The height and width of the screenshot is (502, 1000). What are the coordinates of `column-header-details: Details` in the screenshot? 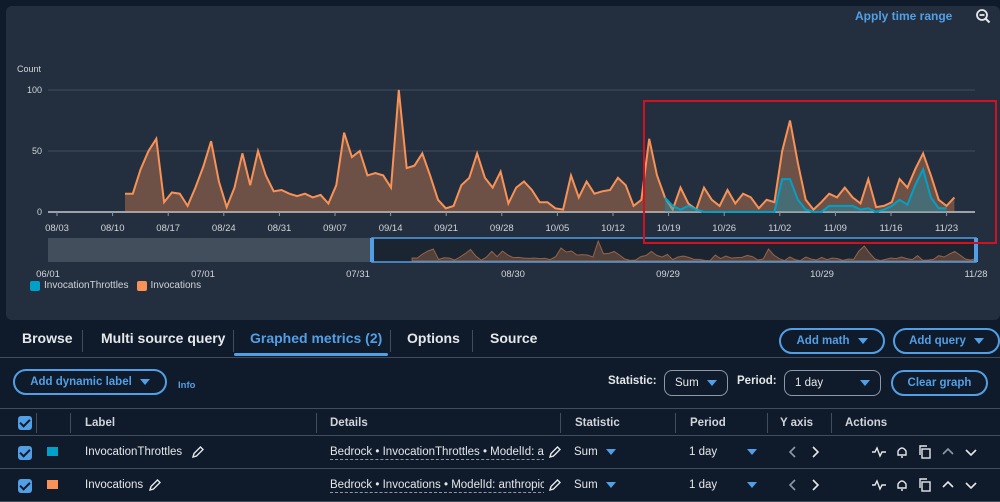 It's located at (349, 423).